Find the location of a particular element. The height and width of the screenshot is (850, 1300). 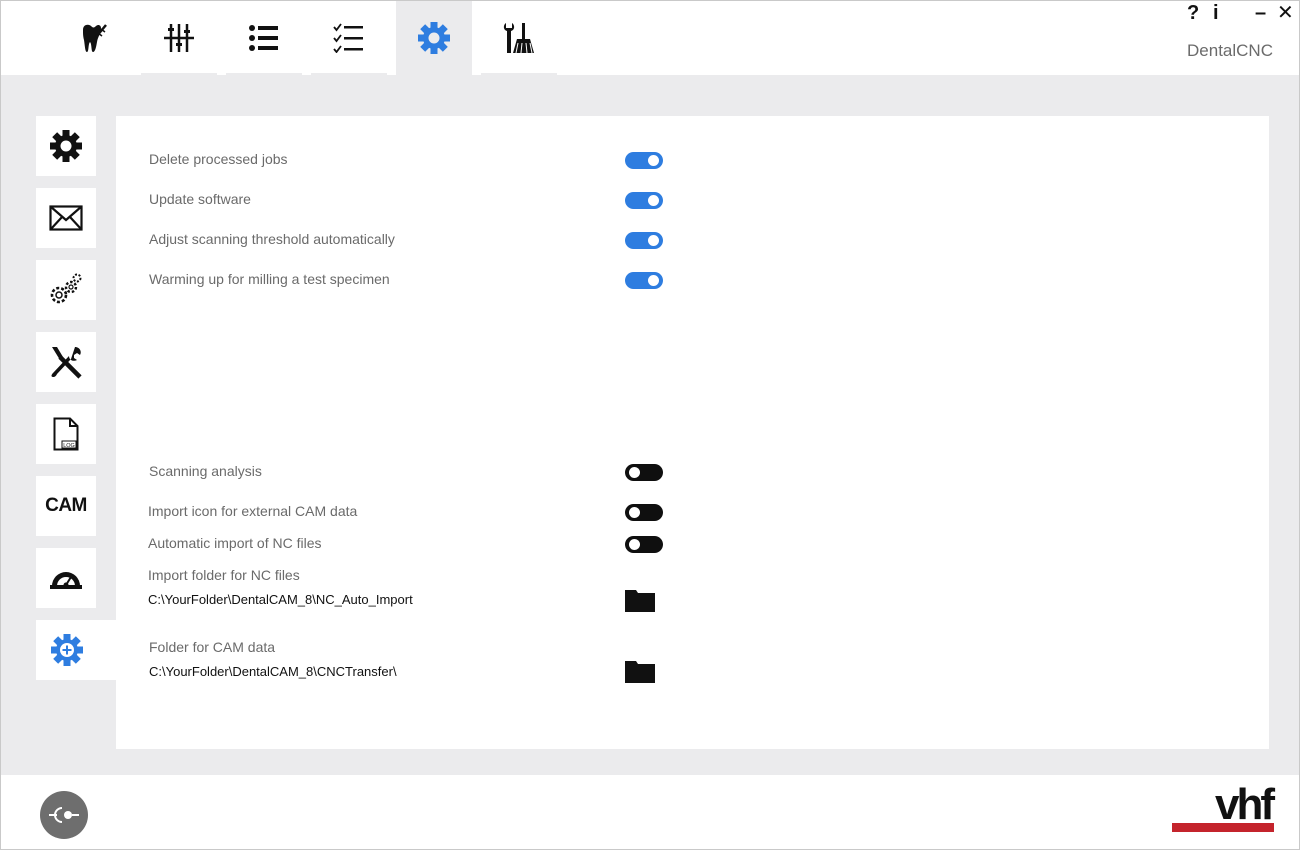

cam-icon: CAM is located at coordinates (66, 505).